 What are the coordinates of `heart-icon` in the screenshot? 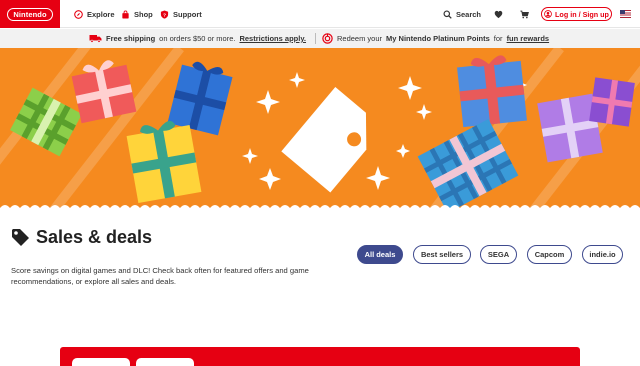 It's located at (498, 14).